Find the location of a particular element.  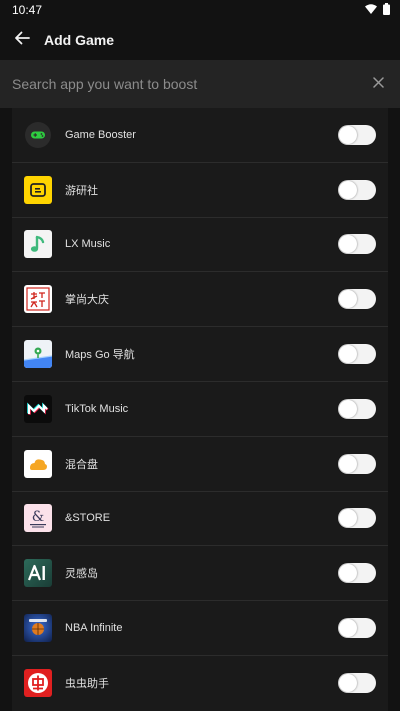

status-time: 10:47 is located at coordinates (27, 10).